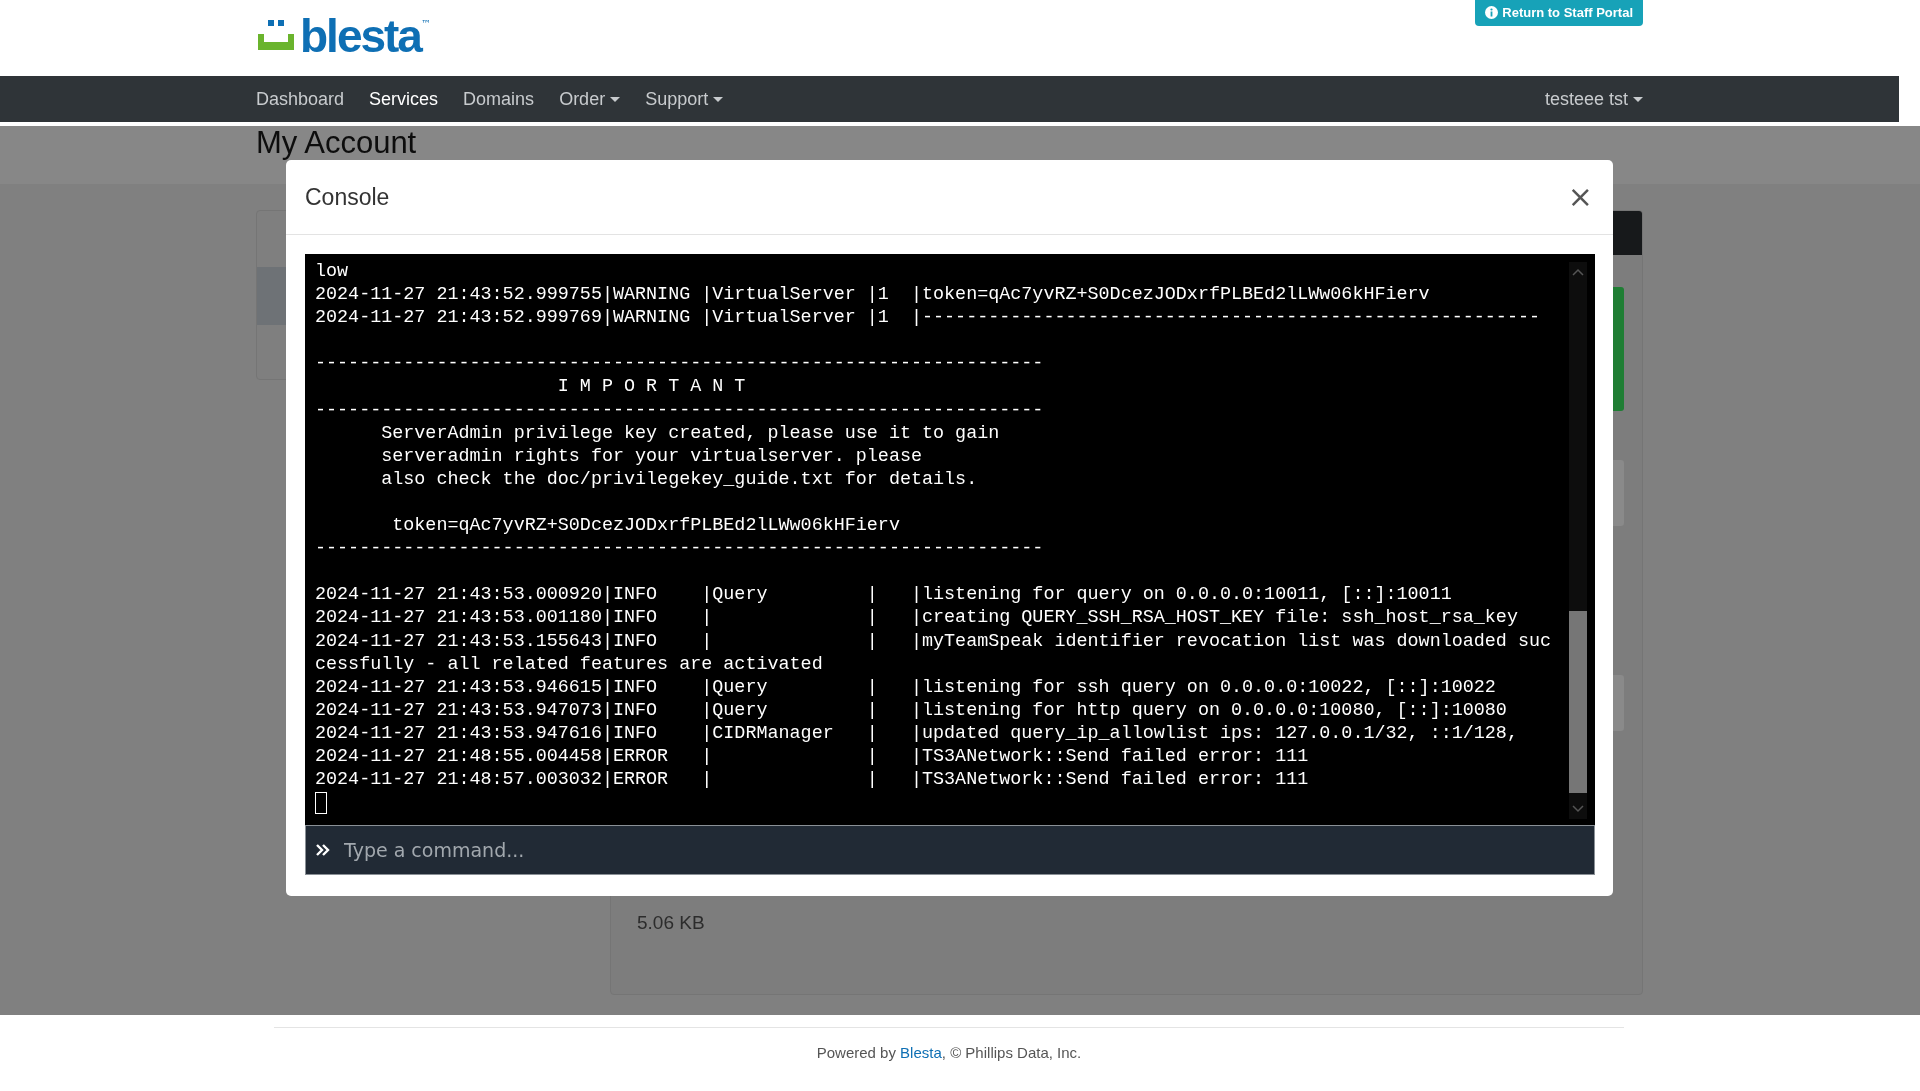  I want to click on blesta-link: Blesta, so click(921, 1052).